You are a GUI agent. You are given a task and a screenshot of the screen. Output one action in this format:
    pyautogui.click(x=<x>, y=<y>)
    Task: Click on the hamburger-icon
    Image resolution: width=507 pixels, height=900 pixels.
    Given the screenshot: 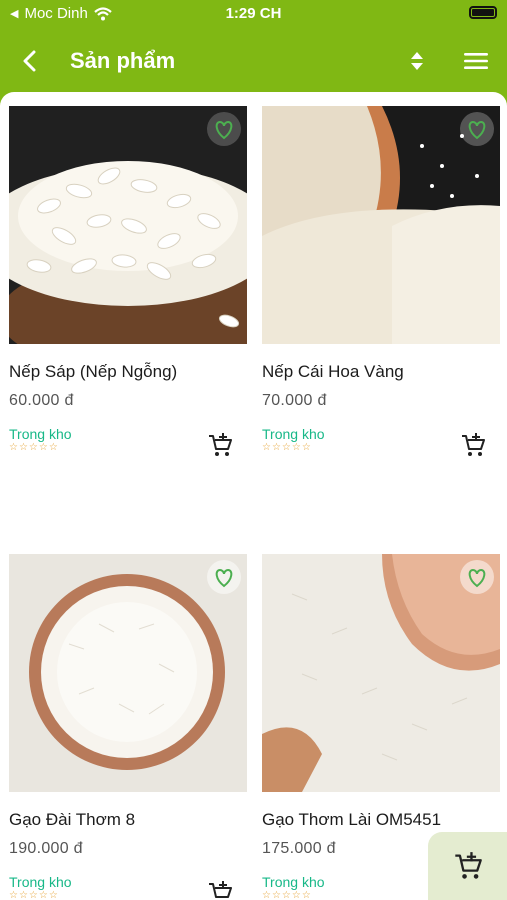 What is the action you would take?
    pyautogui.click(x=476, y=61)
    